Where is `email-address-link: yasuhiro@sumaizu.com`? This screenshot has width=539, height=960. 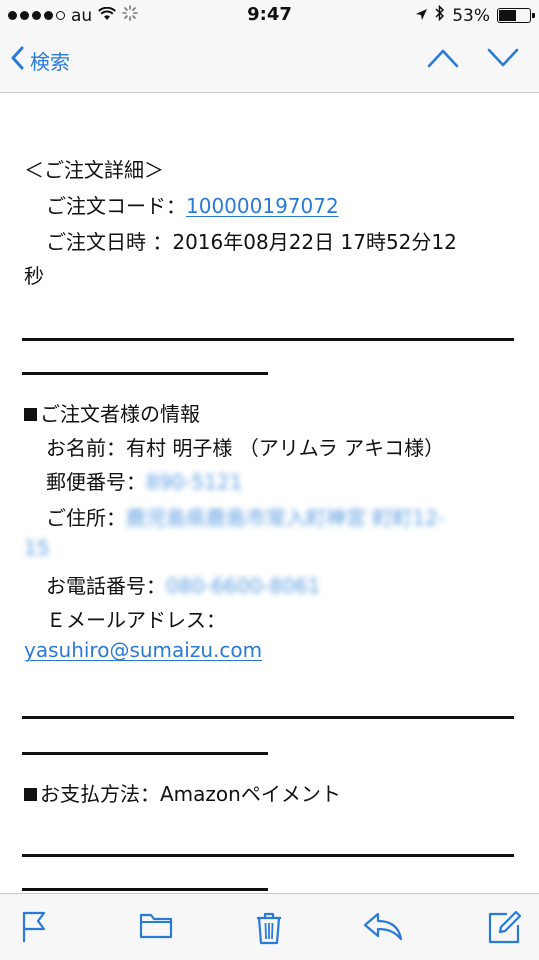
email-address-link: yasuhiro@sumaizu.com is located at coordinates (143, 650).